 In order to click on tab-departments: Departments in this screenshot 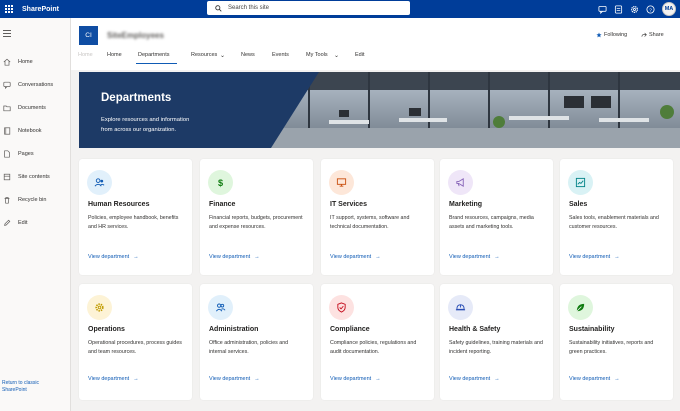, I will do `click(154, 55)`.